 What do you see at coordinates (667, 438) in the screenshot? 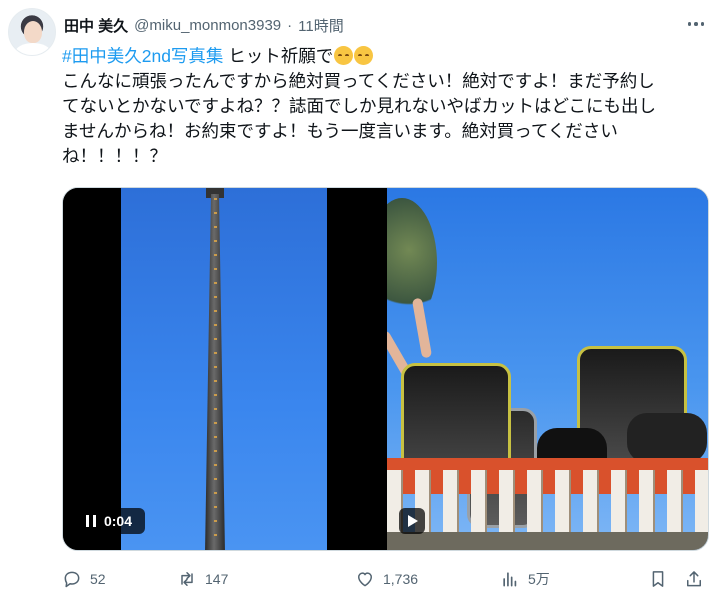
I see `rider-image` at bounding box center [667, 438].